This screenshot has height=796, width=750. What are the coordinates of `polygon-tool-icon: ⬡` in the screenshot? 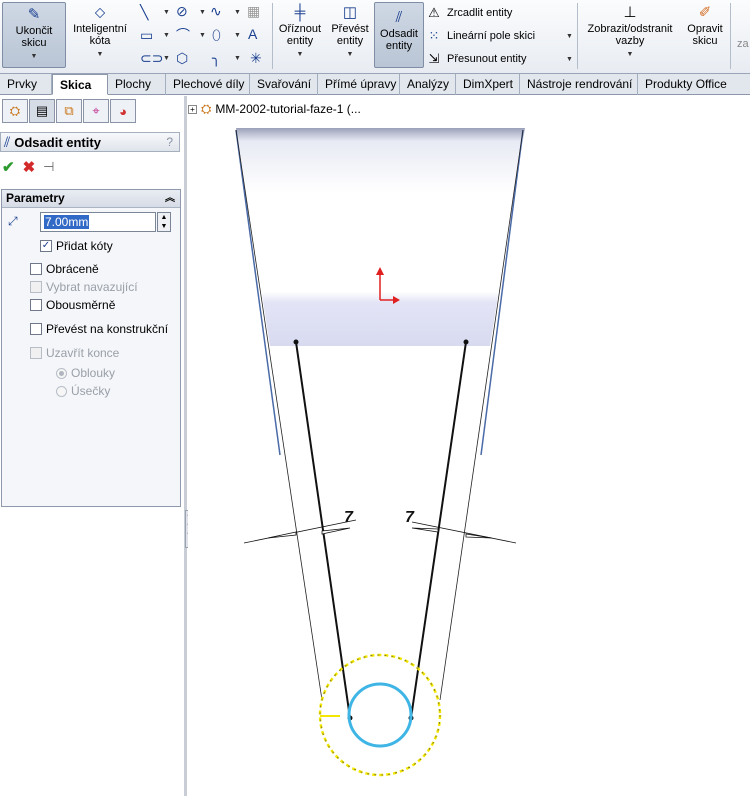 It's located at (182, 58).